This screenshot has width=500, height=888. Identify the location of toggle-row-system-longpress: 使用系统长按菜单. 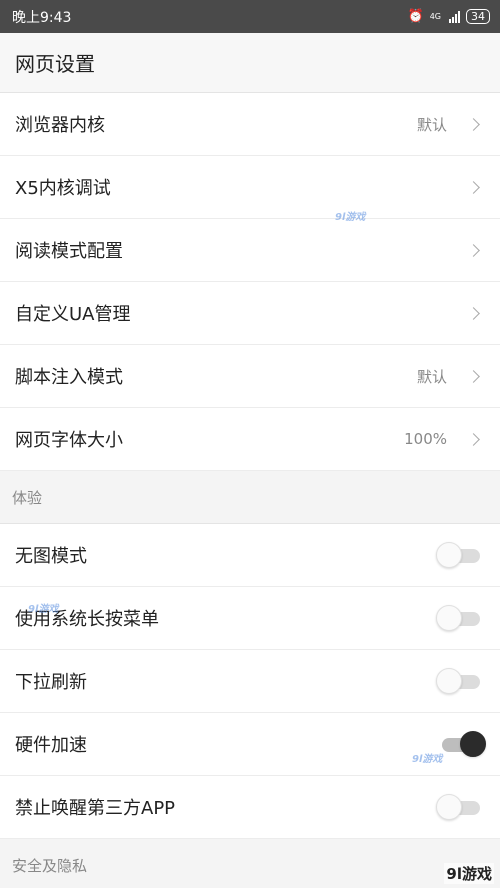
(250, 618).